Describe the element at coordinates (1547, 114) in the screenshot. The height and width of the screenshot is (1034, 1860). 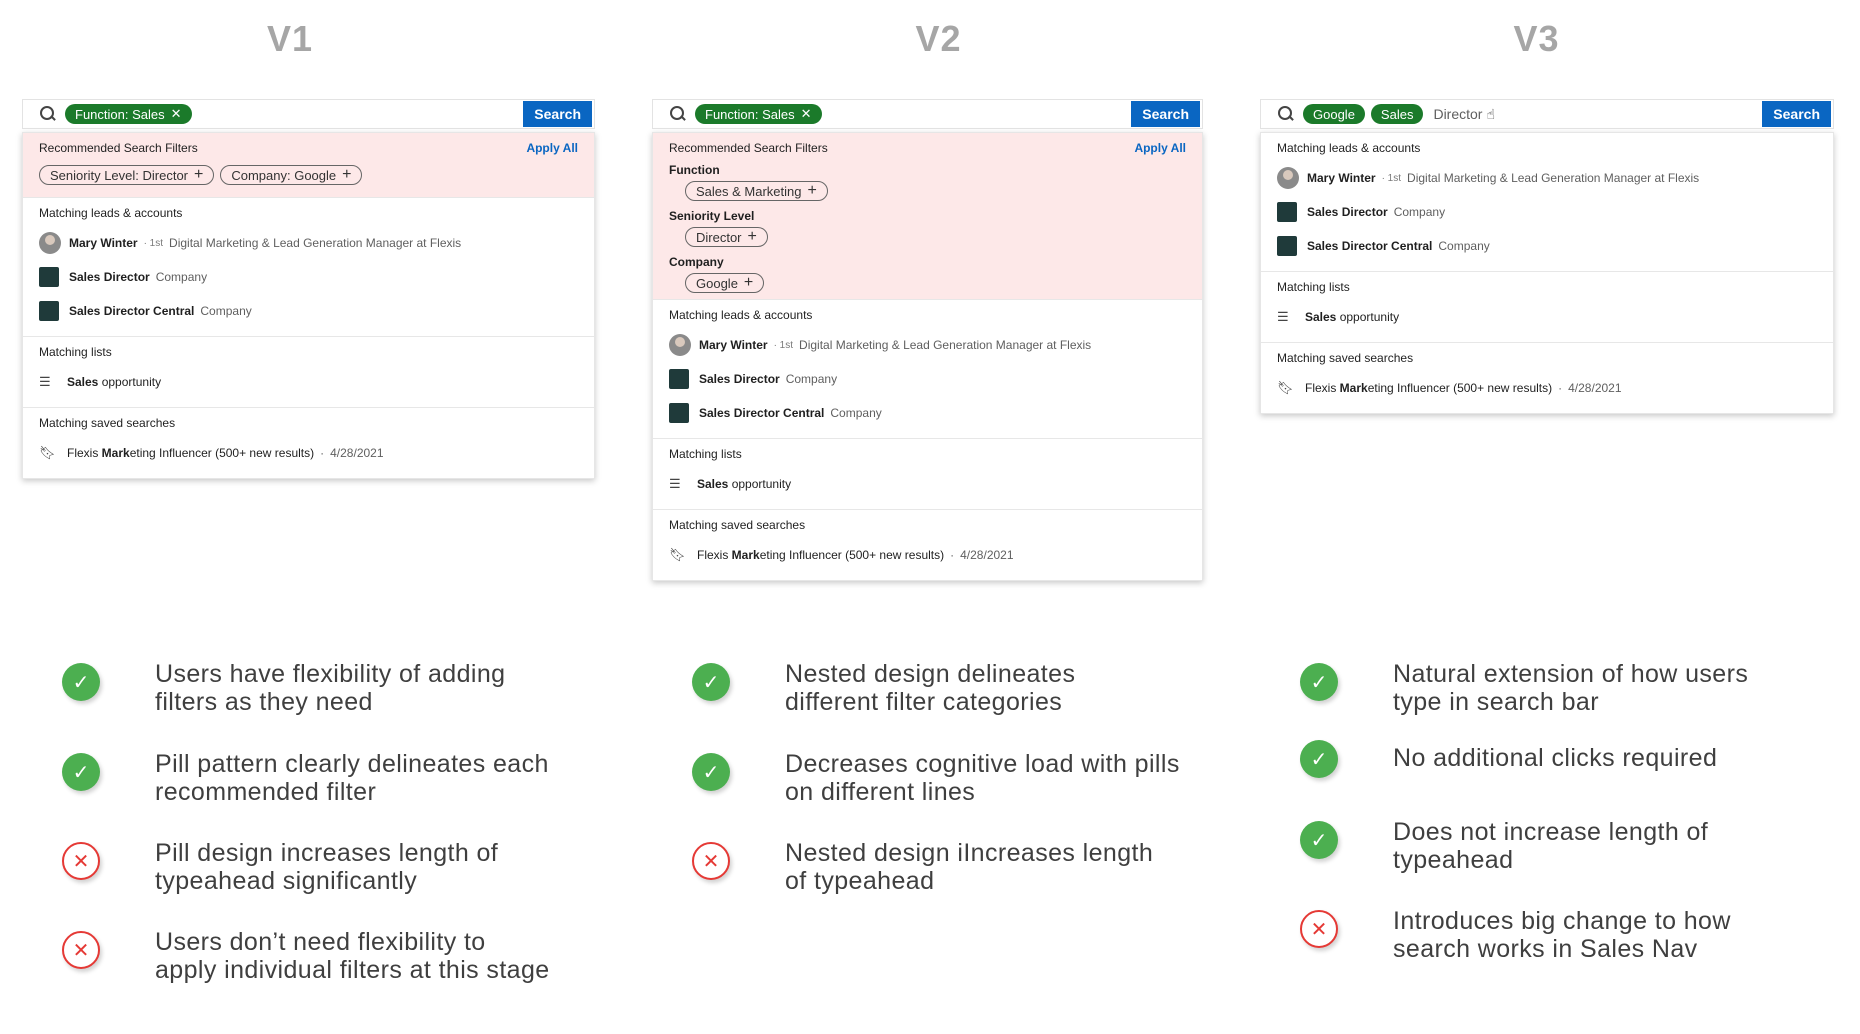
I see `search-bar: Google Sales Director ☝︎ Search` at that location.